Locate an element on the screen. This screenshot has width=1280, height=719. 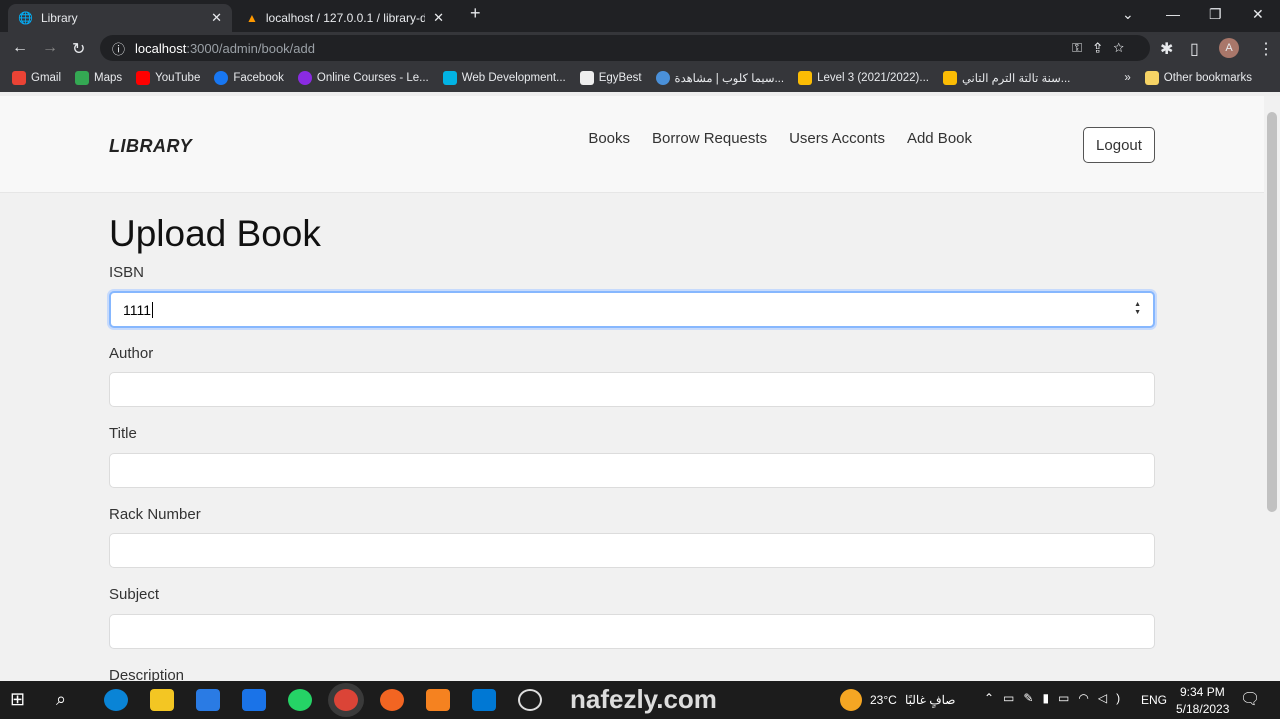
clock-time: 9:34 PM is located at coordinates (1202, 692).